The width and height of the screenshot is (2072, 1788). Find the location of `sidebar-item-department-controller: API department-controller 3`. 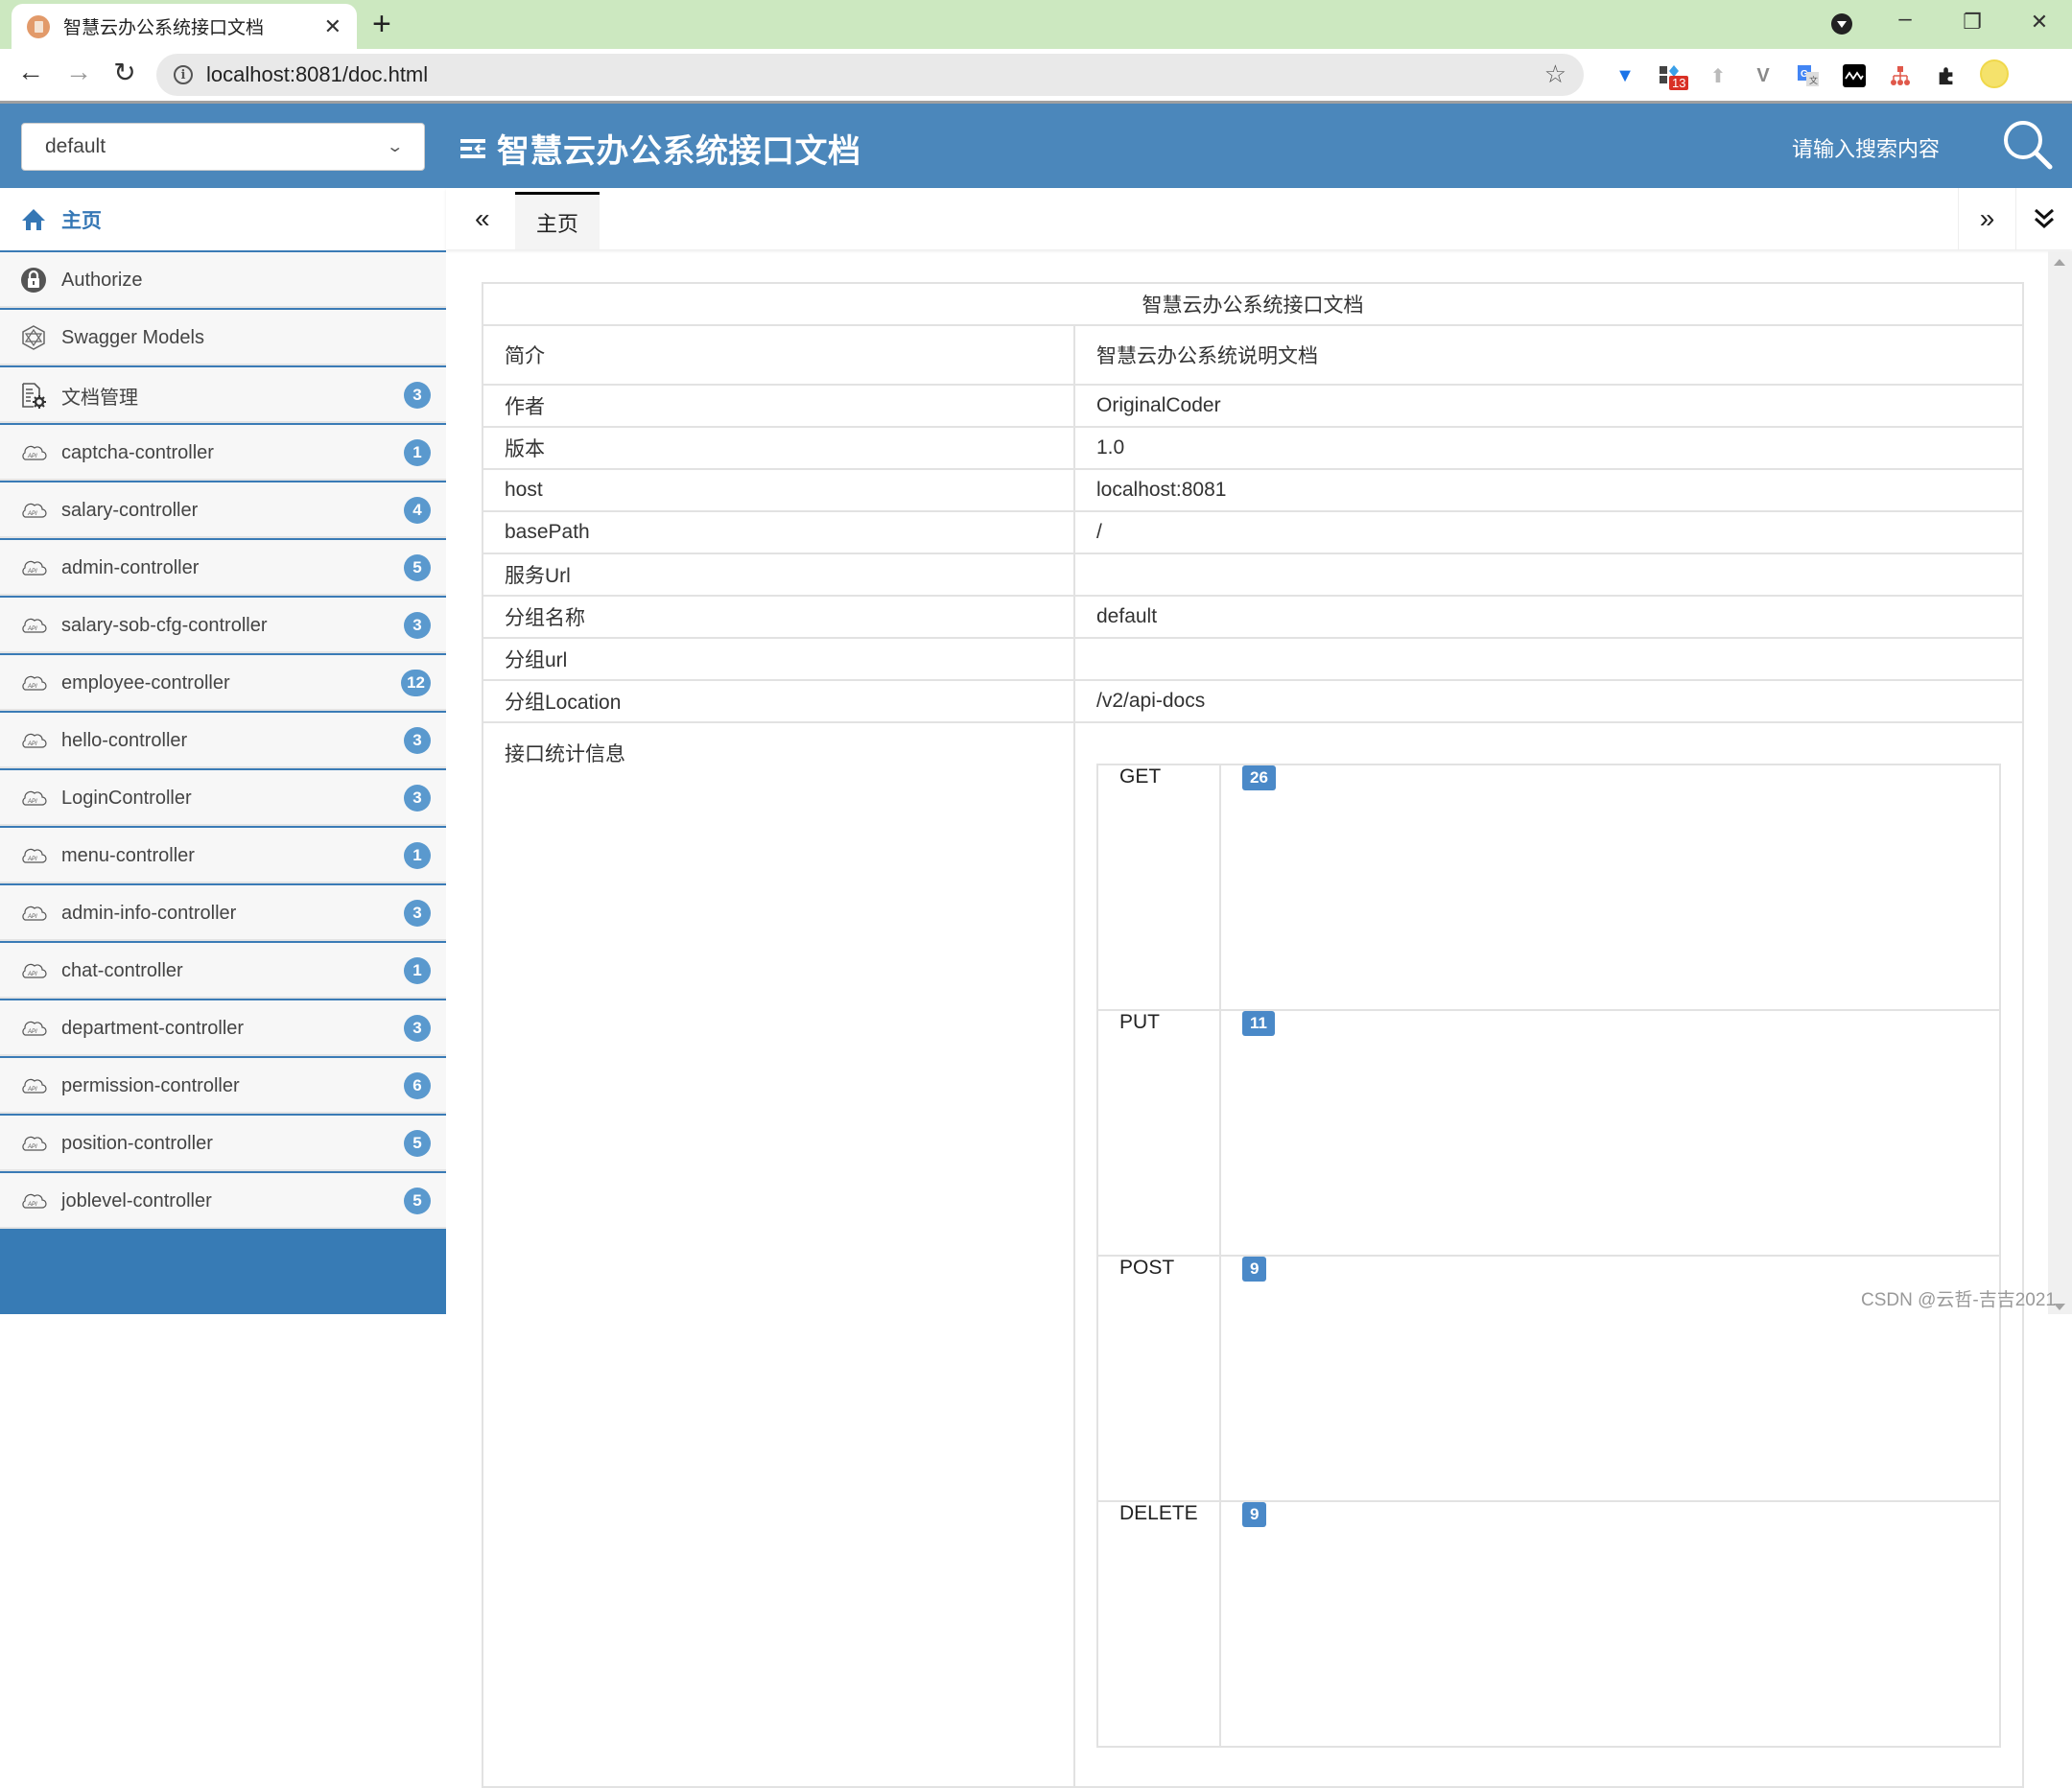

sidebar-item-department-controller: API department-controller 3 is located at coordinates (223, 1027).